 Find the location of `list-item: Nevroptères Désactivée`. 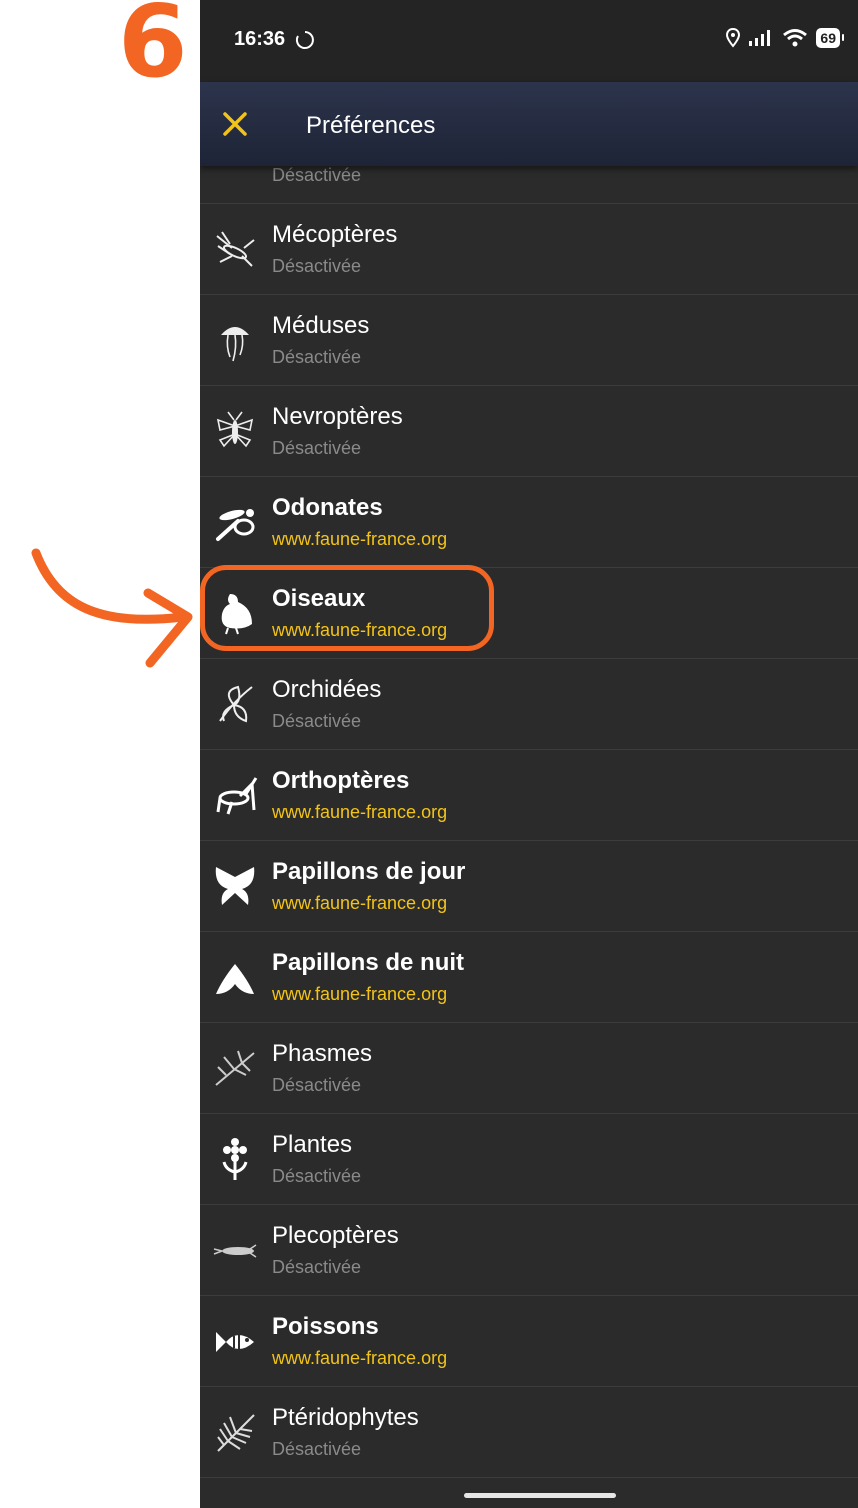

list-item: Nevroptères Désactivée is located at coordinates (529, 431).